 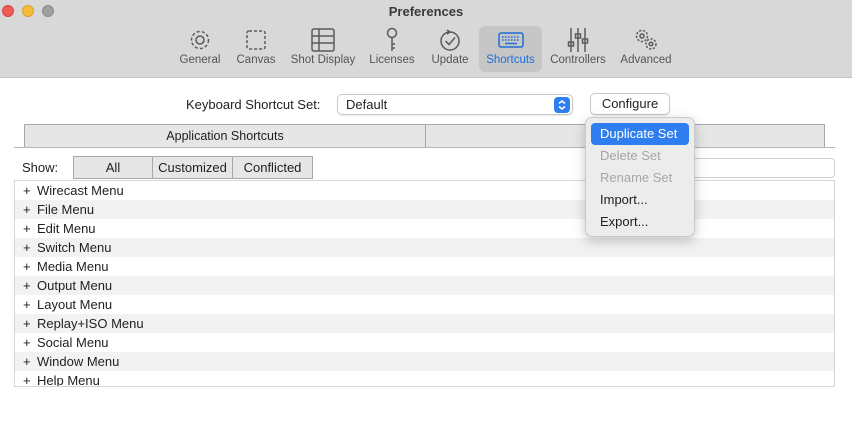 I want to click on list-item-label: Replay+ISO Menu, so click(x=90, y=323).